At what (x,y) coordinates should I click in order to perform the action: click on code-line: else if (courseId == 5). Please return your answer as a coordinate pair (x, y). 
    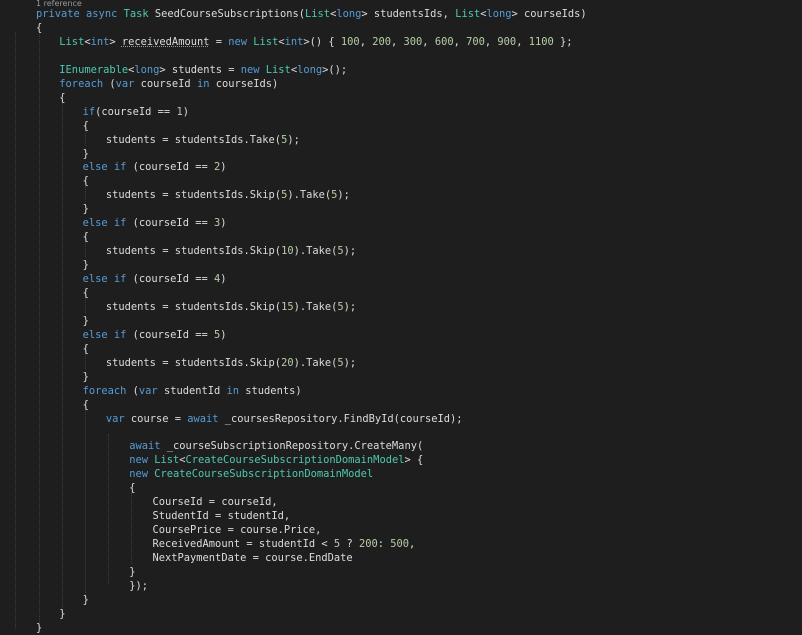
    Looking at the image, I should click on (155, 335).